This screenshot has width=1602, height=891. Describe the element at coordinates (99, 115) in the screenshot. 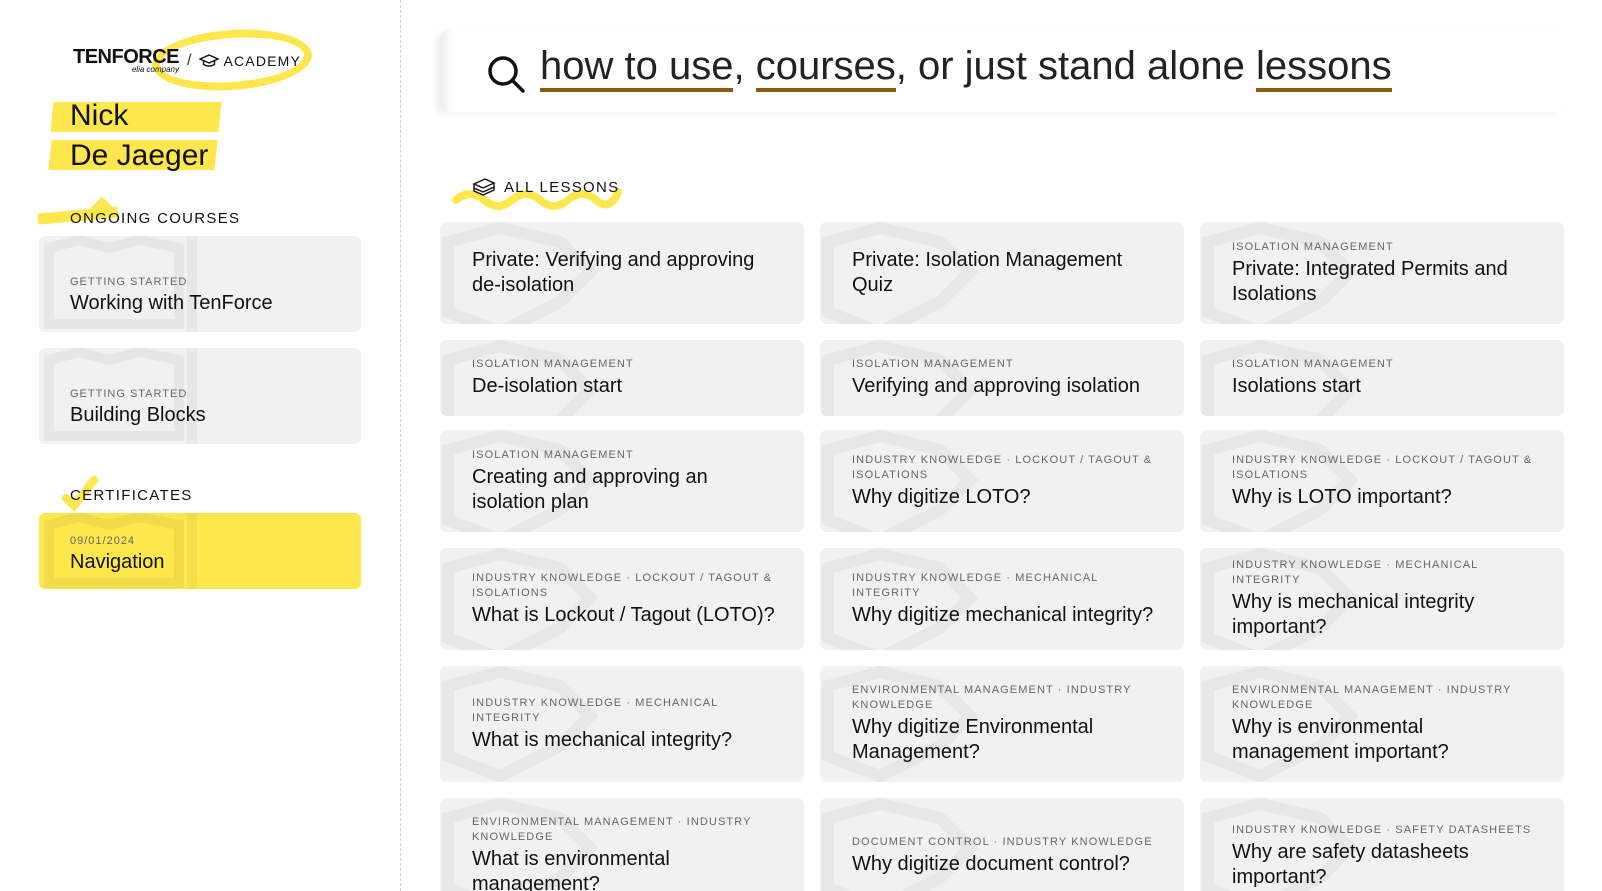

I see `user-first-name: Nick` at that location.